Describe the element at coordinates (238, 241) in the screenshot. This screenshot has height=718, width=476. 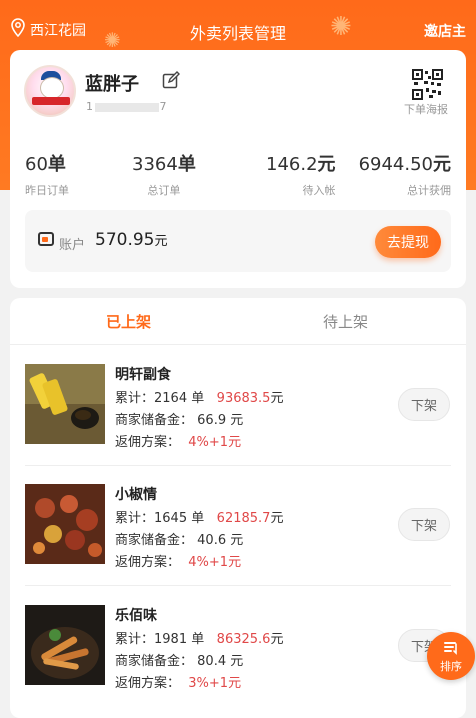
I see `account-panel: 账户 570.95元 去提现` at that location.